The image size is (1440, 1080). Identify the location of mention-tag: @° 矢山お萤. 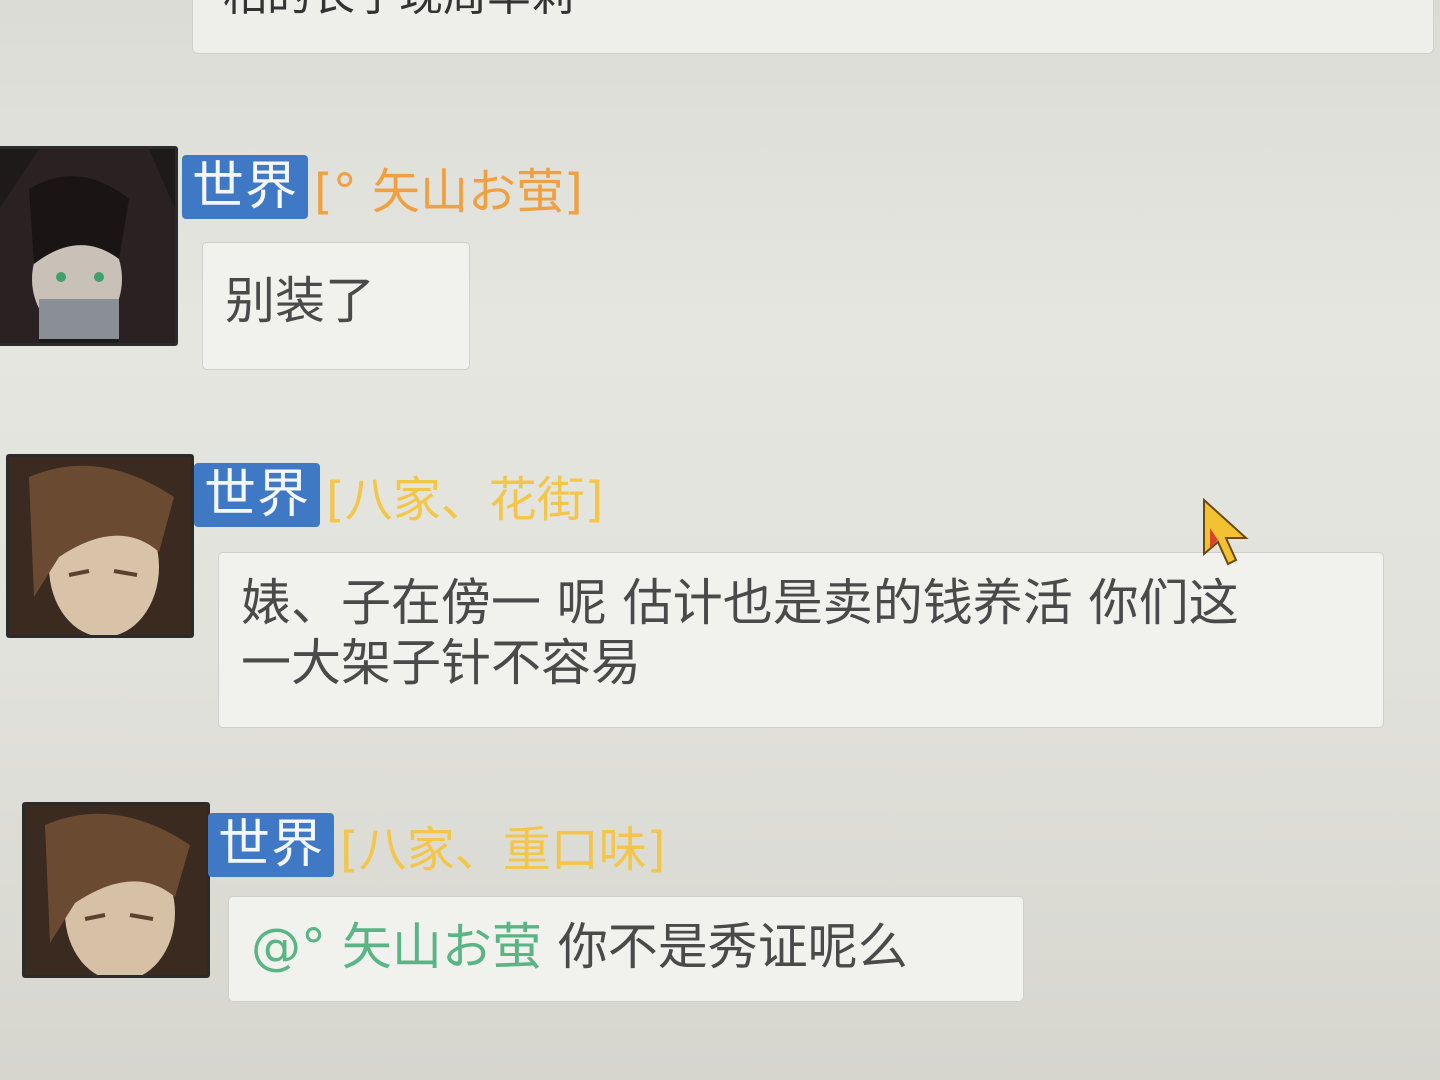
(396, 947).